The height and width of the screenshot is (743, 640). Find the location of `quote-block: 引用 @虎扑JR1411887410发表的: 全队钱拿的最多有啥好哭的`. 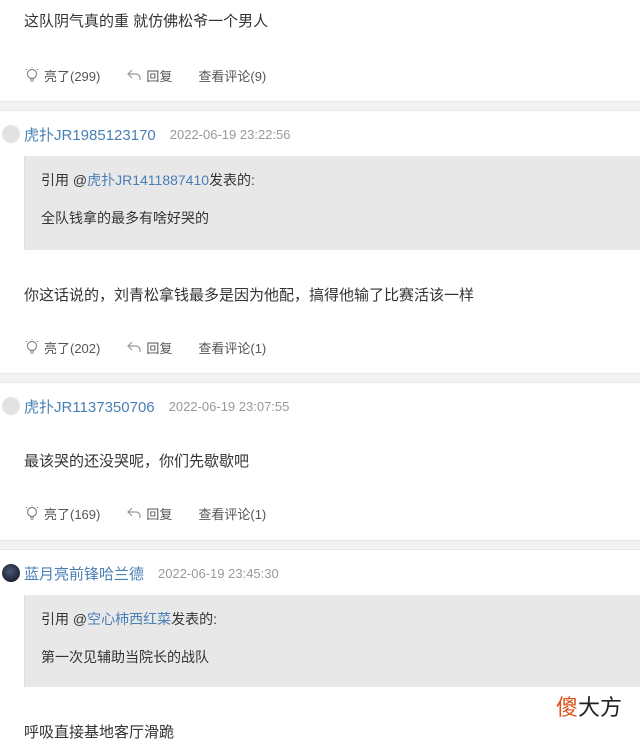

quote-block: 引用 @虎扑JR1411887410发表的: 全队钱拿的最多有啥好哭的 is located at coordinates (332, 203).